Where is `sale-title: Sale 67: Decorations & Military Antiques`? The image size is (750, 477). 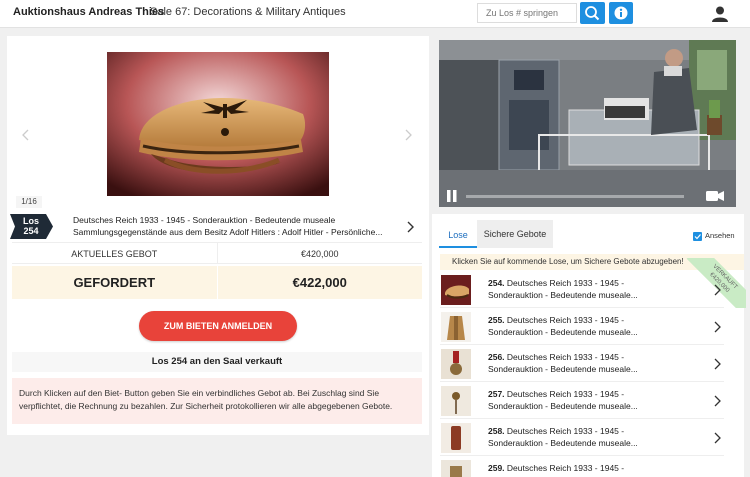 sale-title: Sale 67: Decorations & Military Antiques is located at coordinates (248, 12).